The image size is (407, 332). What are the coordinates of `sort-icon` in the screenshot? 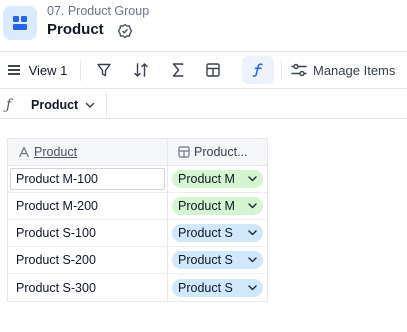 It's located at (141, 70).